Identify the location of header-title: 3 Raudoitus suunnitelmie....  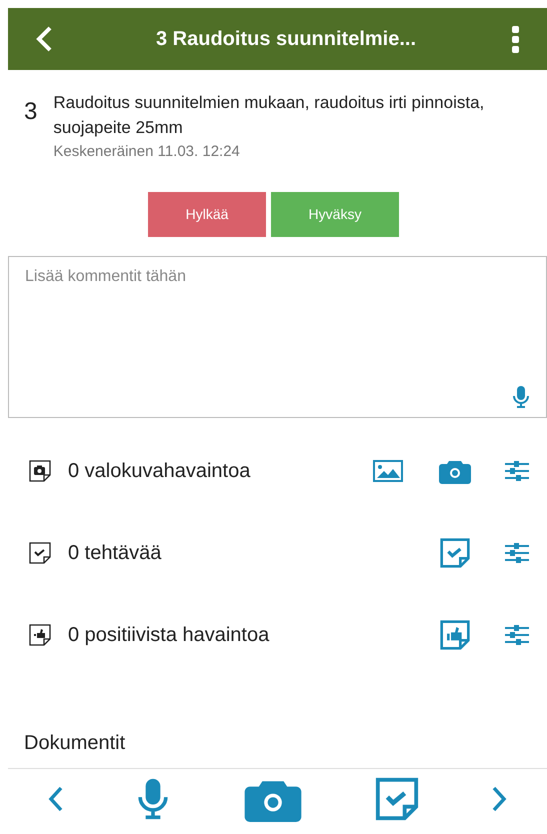
(286, 39).